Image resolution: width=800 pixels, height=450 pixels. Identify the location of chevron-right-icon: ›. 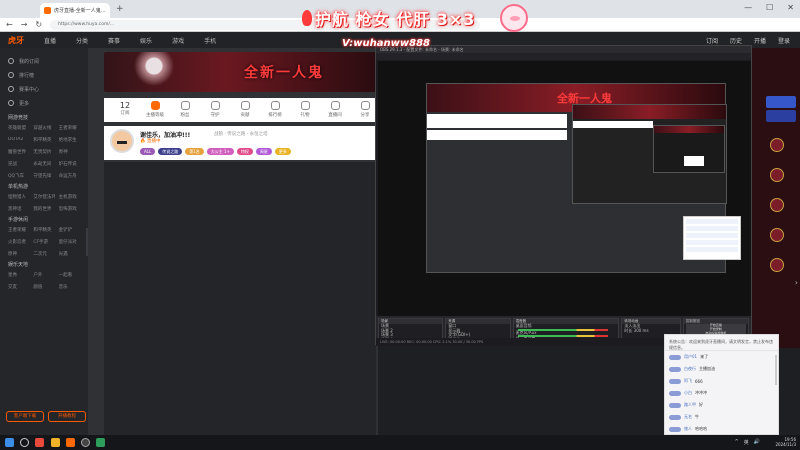
(796, 282).